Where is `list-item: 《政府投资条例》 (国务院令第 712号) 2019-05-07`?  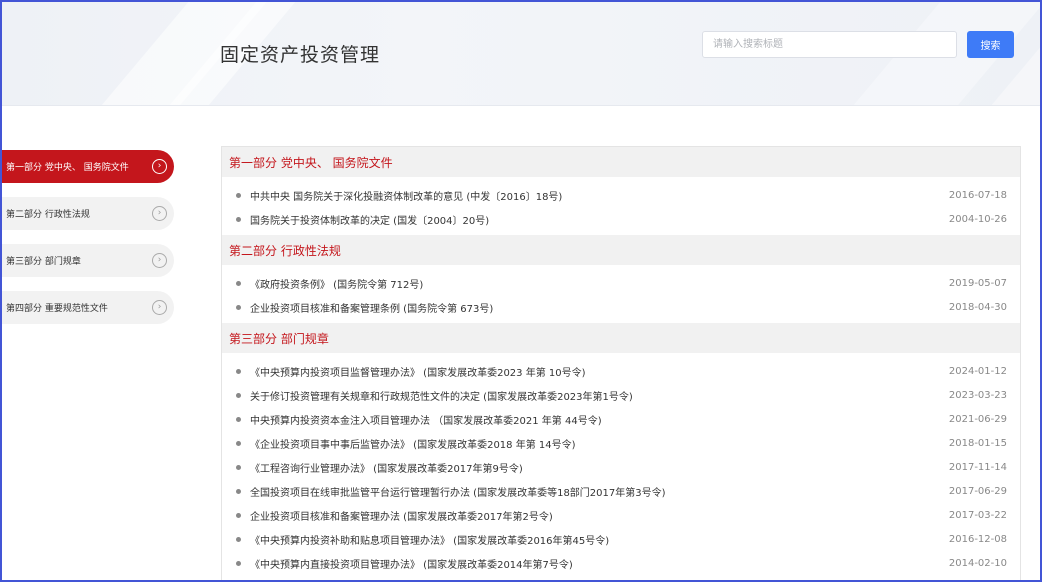
list-item: 《政府投资条例》 (国务院令第 712号) 2019-05-07 is located at coordinates (621, 283).